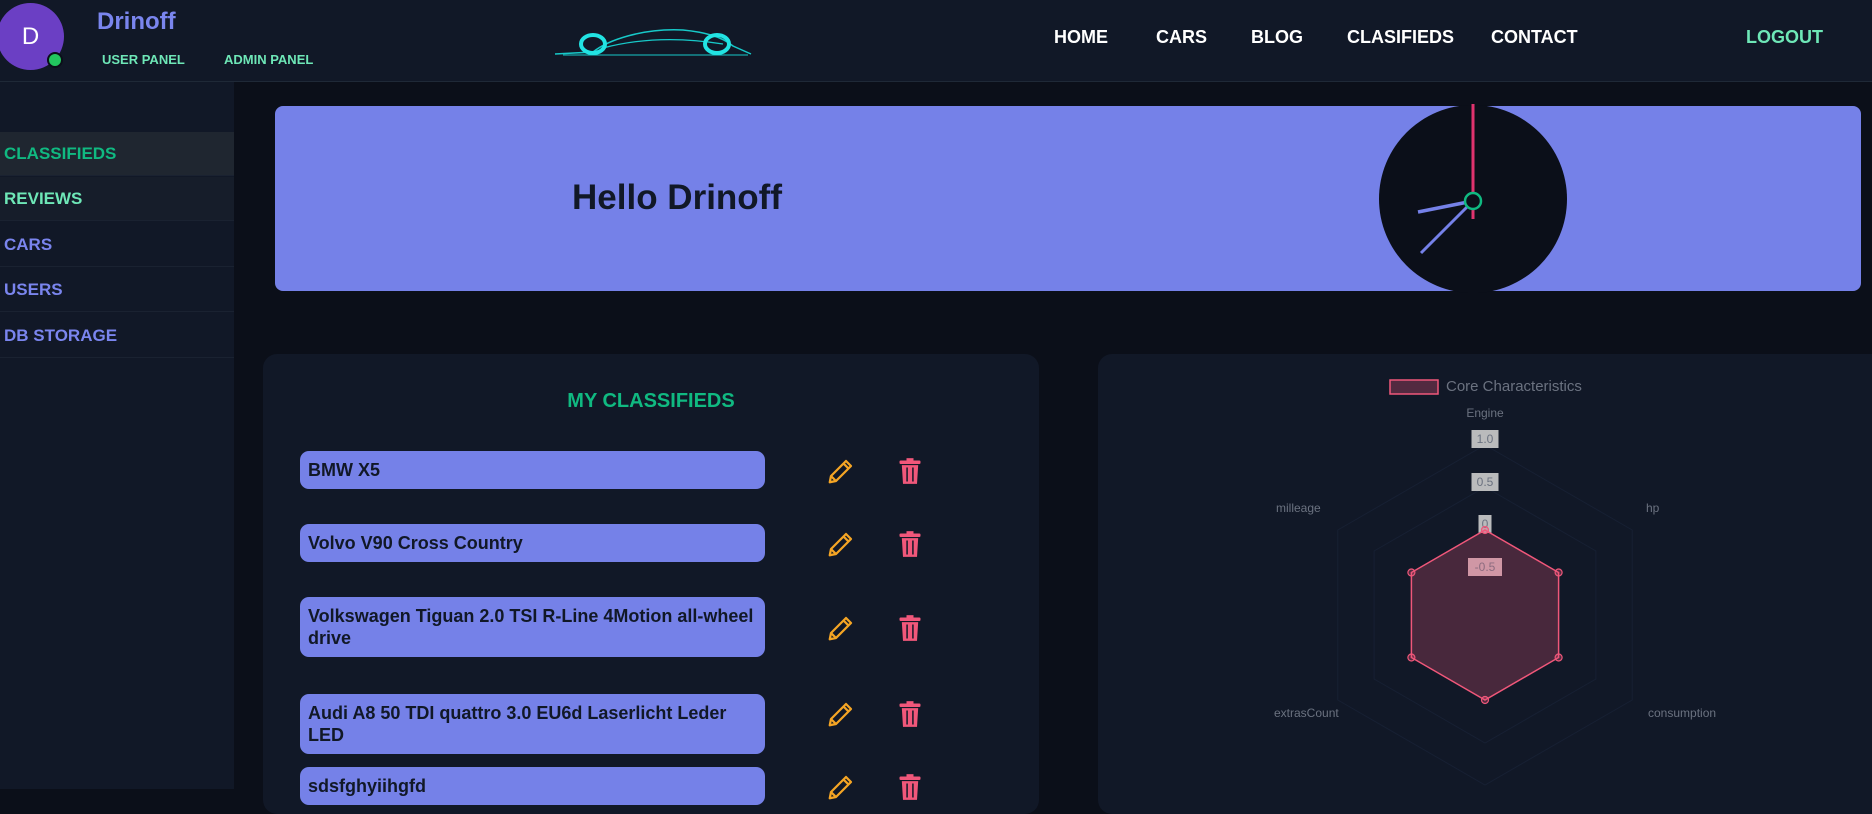 This screenshot has width=1872, height=814. What do you see at coordinates (677, 197) in the screenshot?
I see `greeting-text: Hello Drinoff` at bounding box center [677, 197].